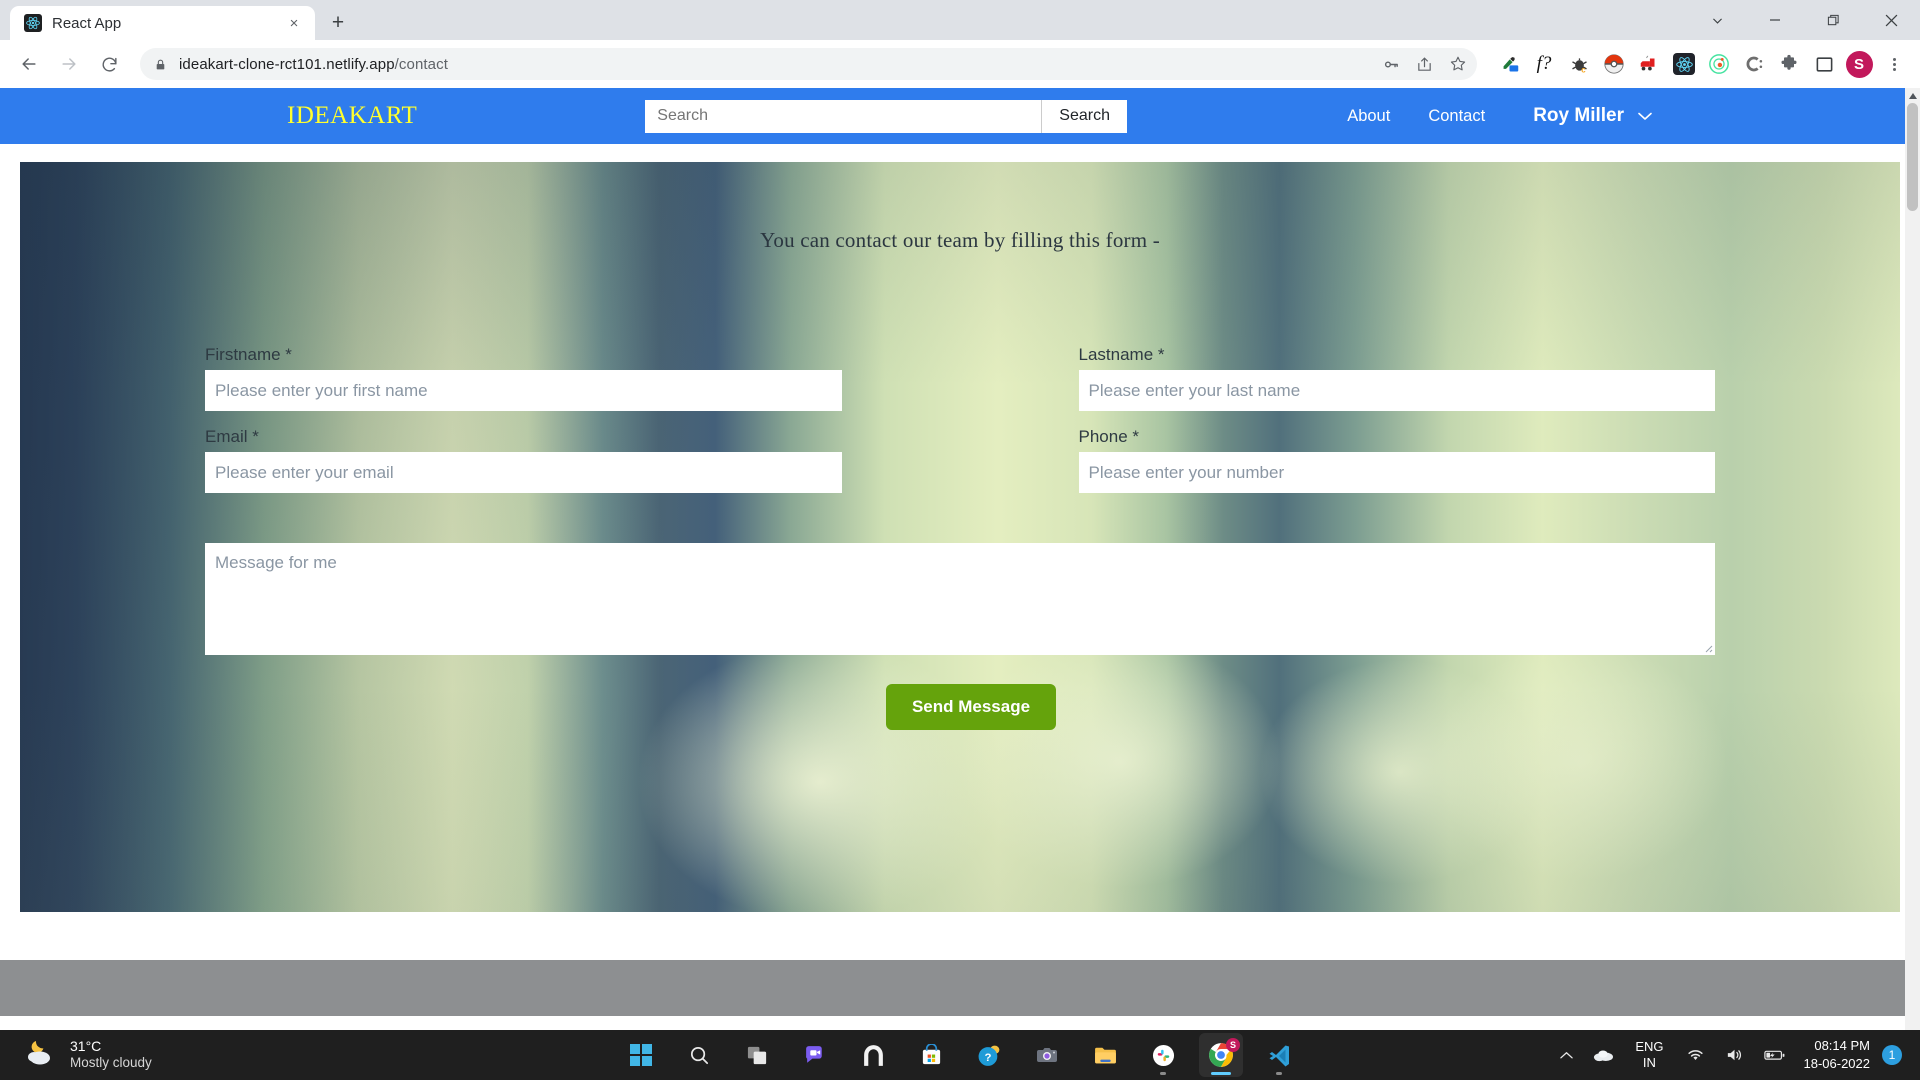 The height and width of the screenshot is (1080, 1920). Describe the element at coordinates (1396, 472) in the screenshot. I see `phone-input` at that location.